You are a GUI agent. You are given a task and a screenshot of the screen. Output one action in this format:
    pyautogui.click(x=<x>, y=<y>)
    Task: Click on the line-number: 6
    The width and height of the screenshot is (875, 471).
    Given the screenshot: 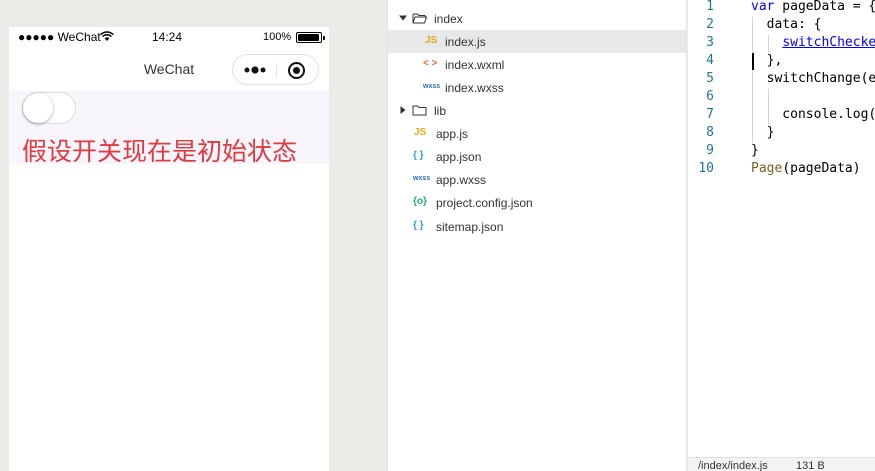 What is the action you would take?
    pyautogui.click(x=710, y=96)
    